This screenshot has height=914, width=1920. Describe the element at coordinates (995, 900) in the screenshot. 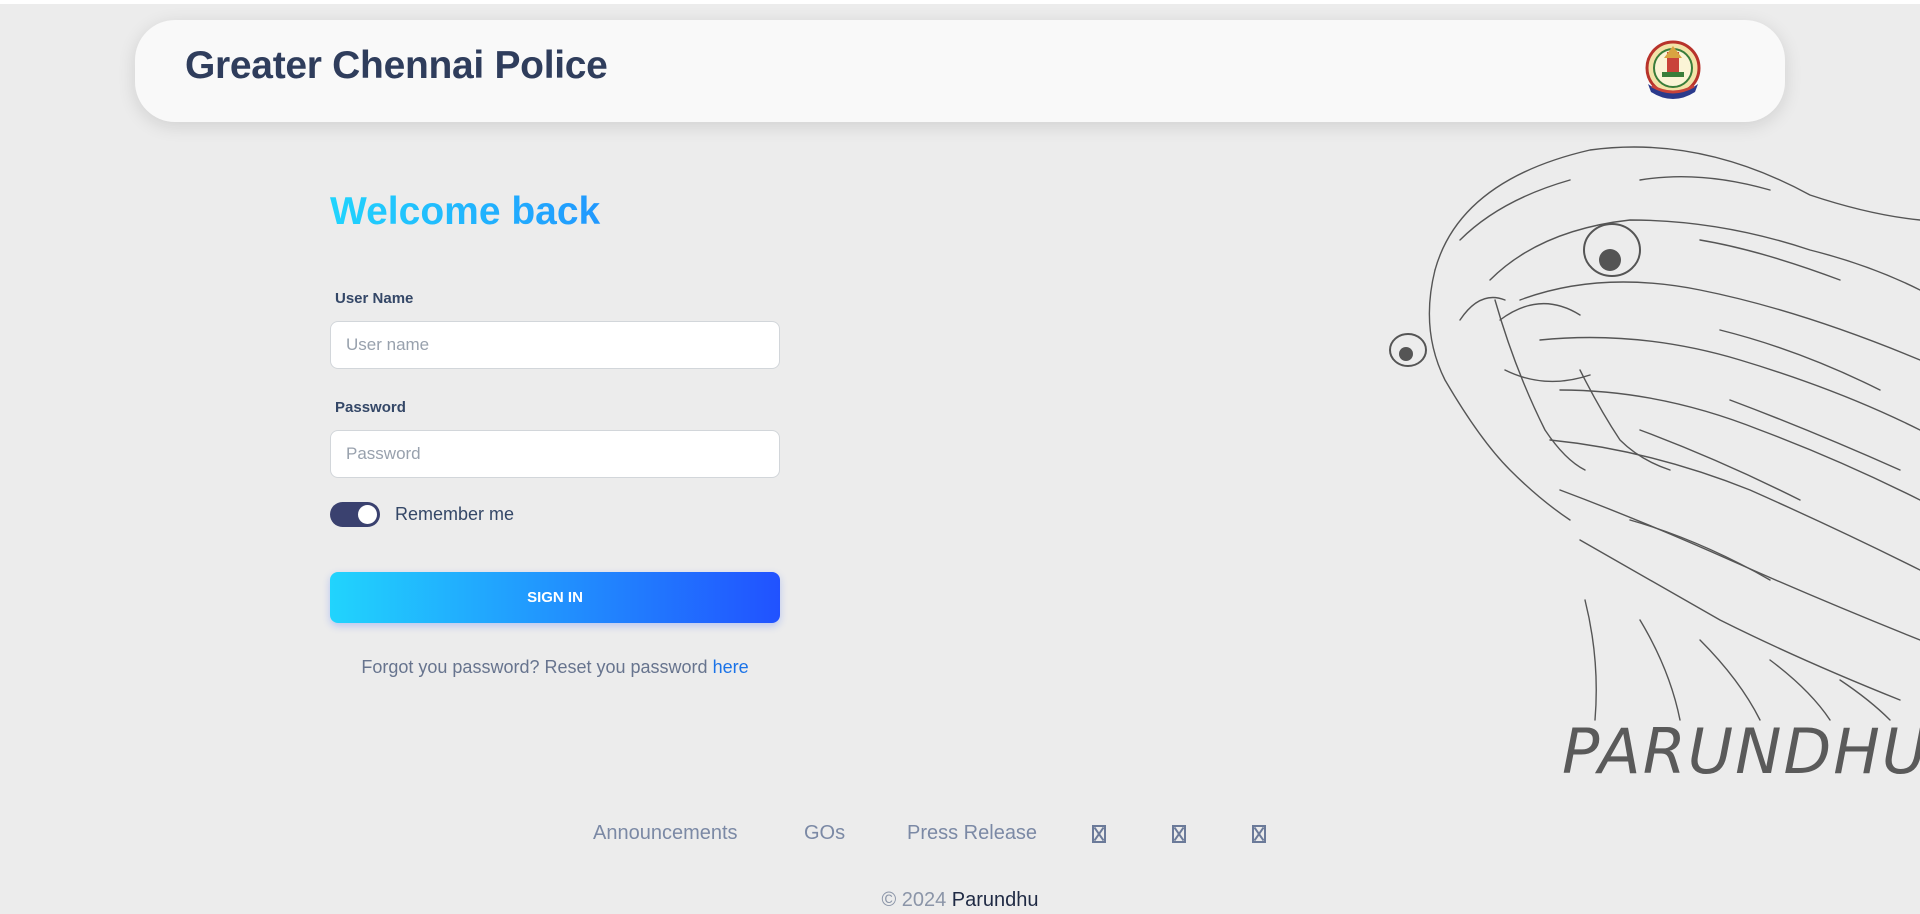

I see `copyright-owner: Parundhu` at that location.